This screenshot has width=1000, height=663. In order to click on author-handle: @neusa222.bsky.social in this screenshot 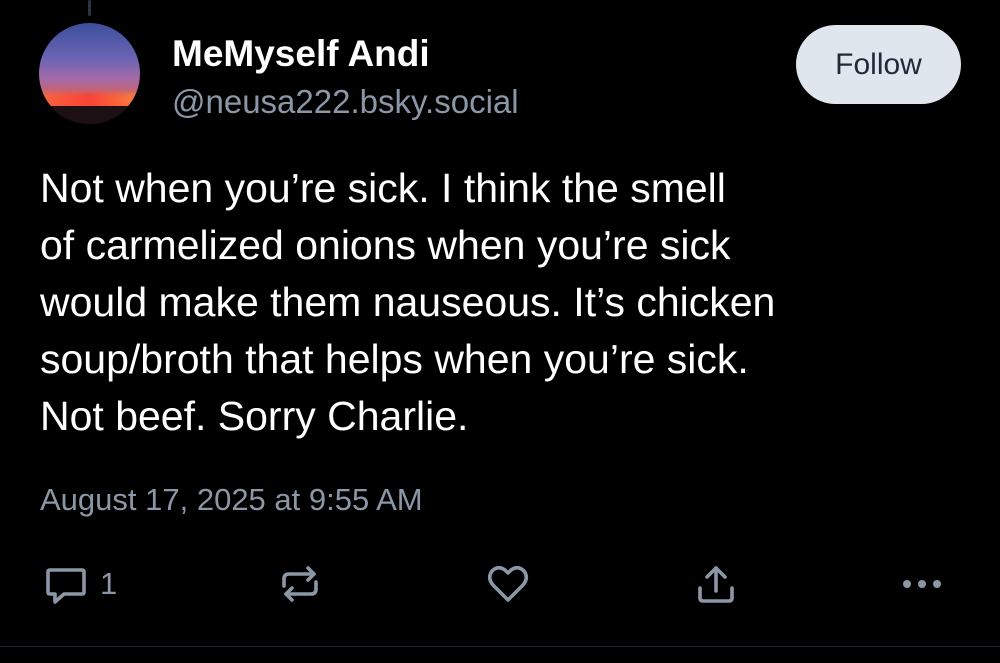, I will do `click(345, 102)`.